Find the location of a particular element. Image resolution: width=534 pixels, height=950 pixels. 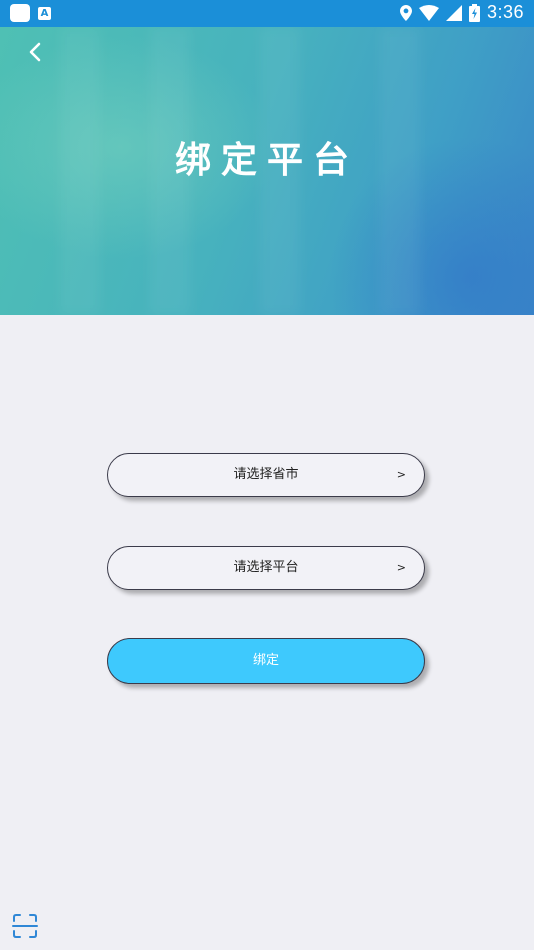

scan-icon is located at coordinates (25, 926).